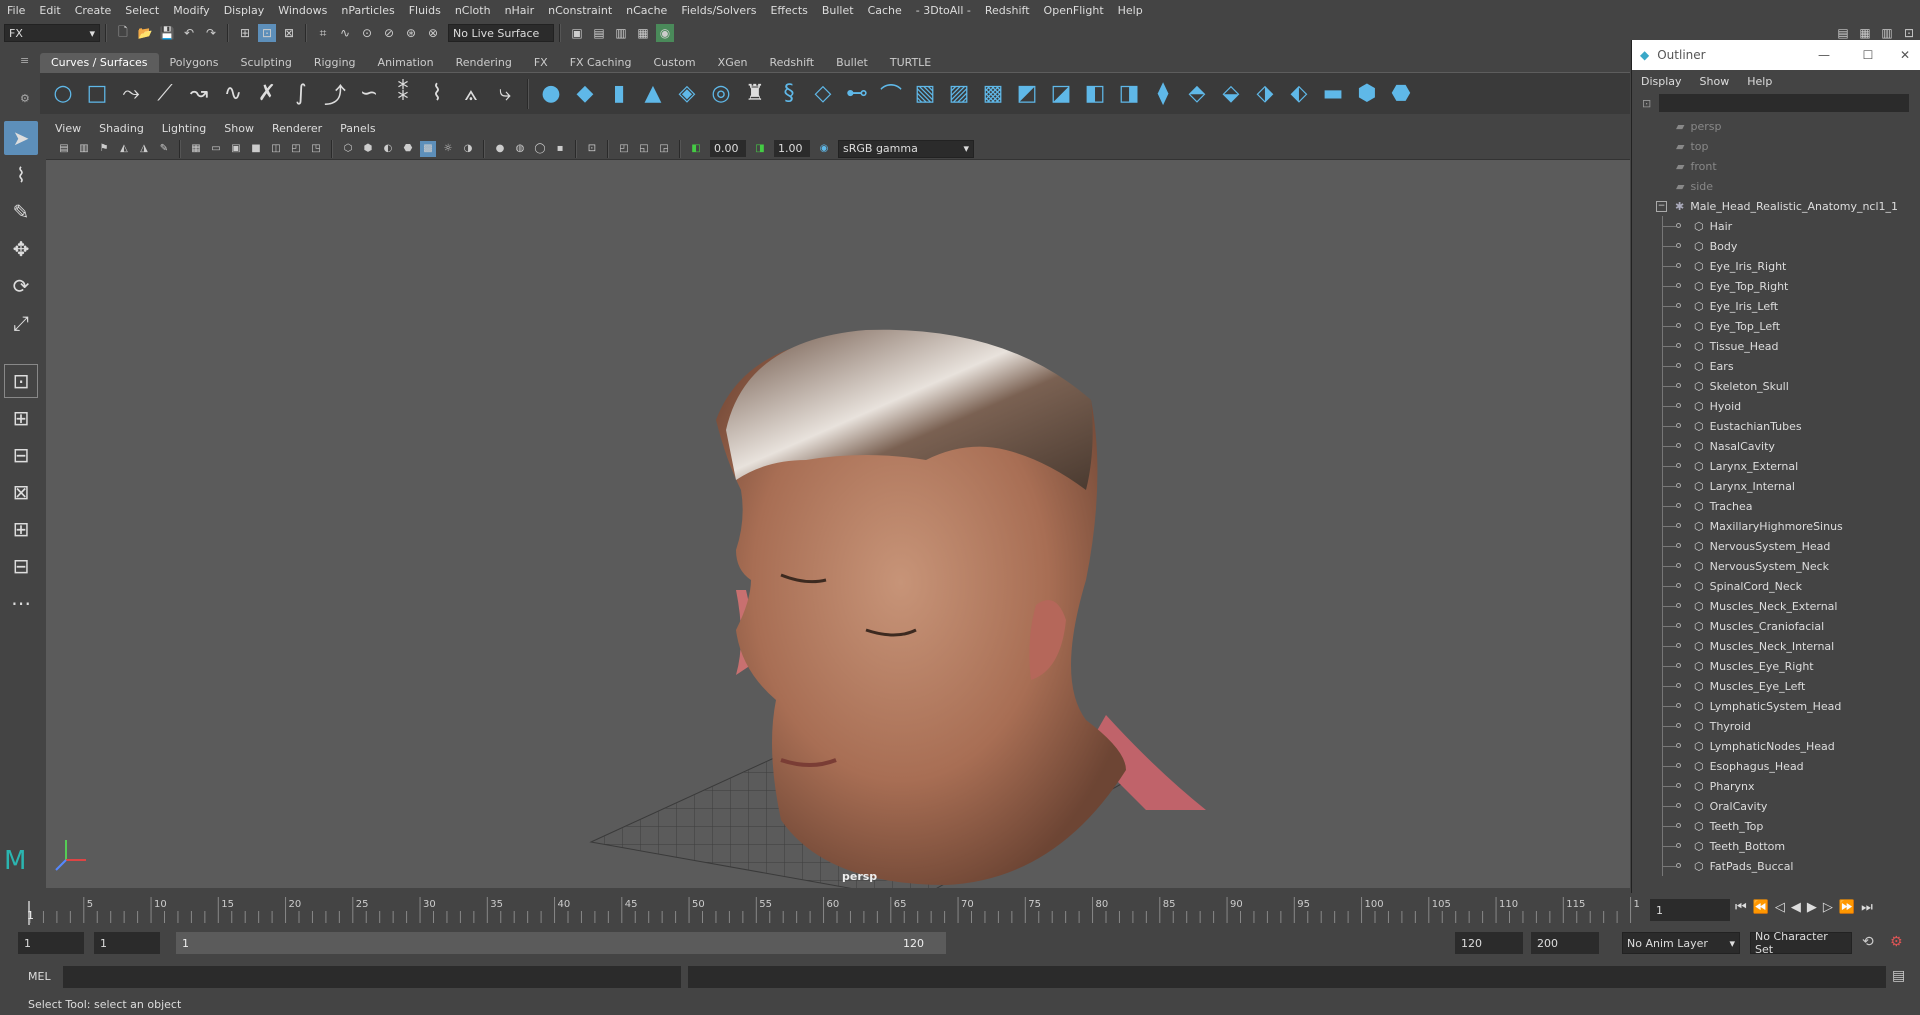 Image resolution: width=1920 pixels, height=1015 pixels. Describe the element at coordinates (1367, 94) in the screenshot. I see `rebuild-surface-icon: ⬢` at that location.